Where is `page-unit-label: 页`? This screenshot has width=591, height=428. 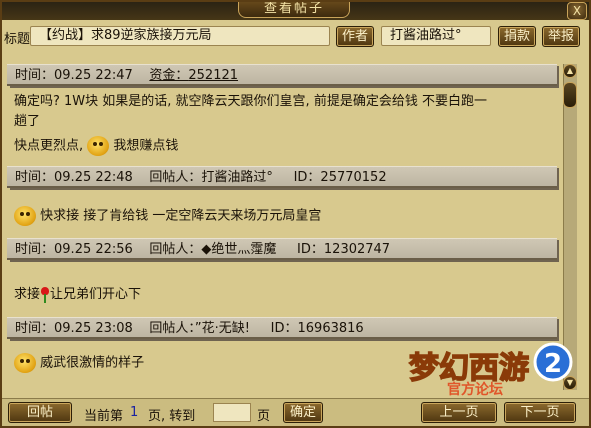 page-unit-label: 页 is located at coordinates (264, 416).